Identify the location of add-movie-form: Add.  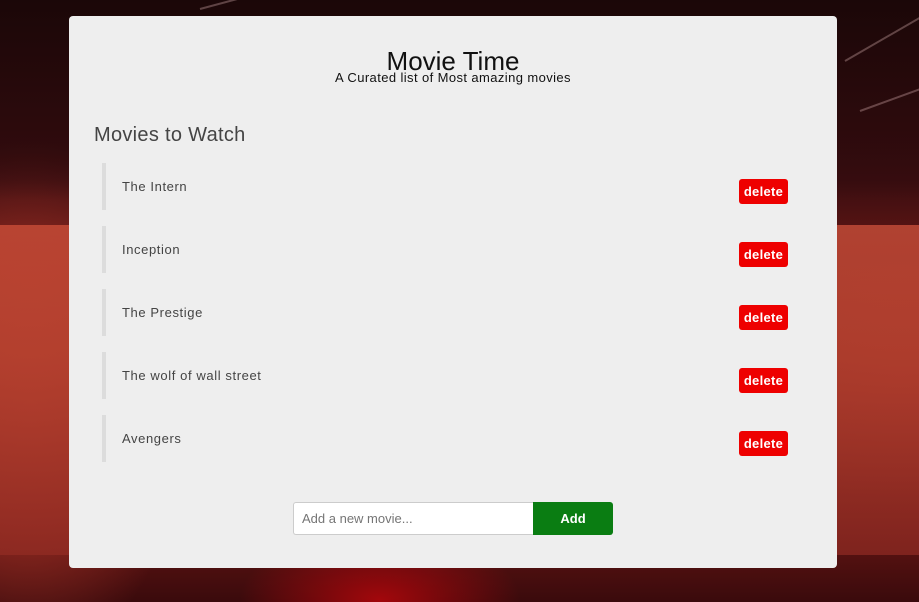
(453, 518).